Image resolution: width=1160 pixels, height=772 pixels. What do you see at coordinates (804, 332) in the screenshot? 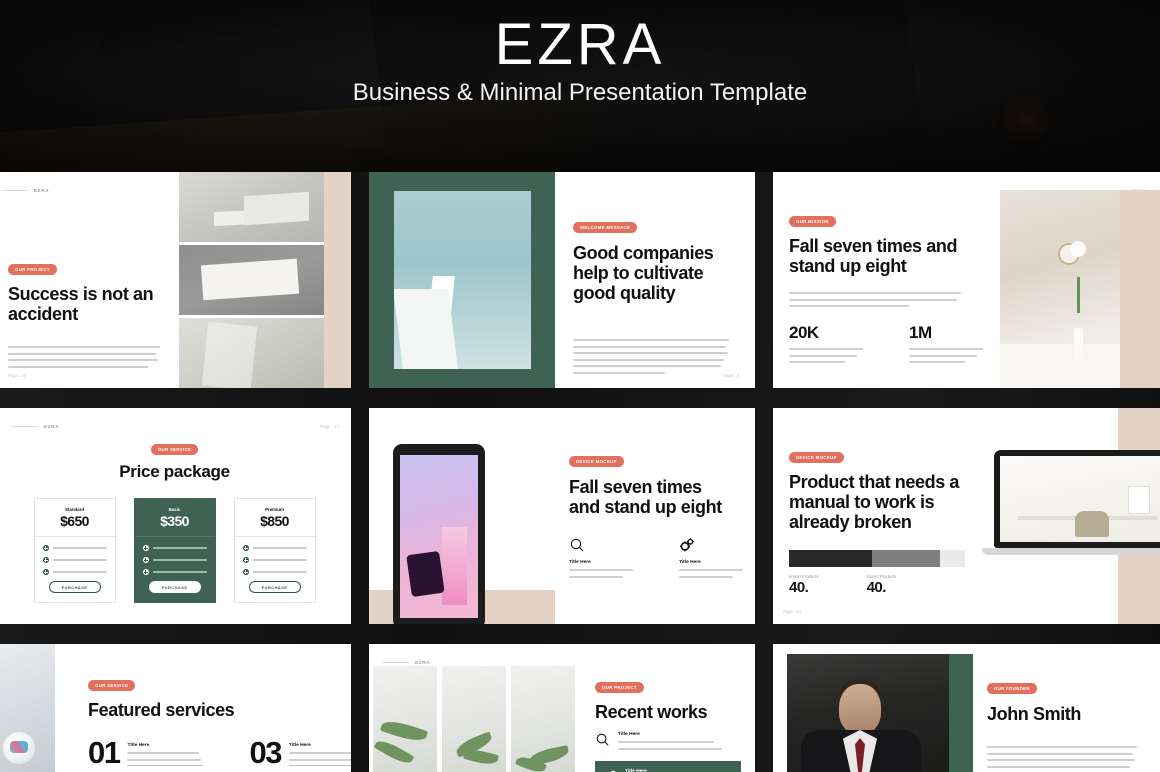
I see `stat-value: 20K` at bounding box center [804, 332].